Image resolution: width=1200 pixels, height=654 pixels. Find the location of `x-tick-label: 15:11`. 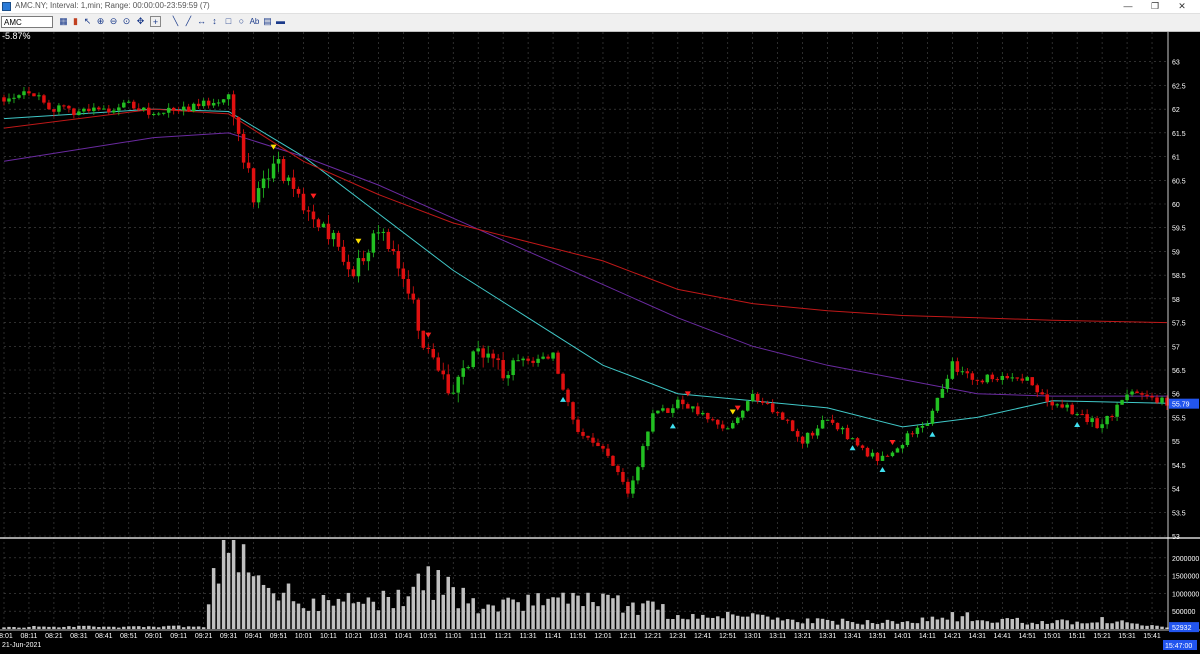

x-tick-label: 15:11 is located at coordinates (1077, 636).